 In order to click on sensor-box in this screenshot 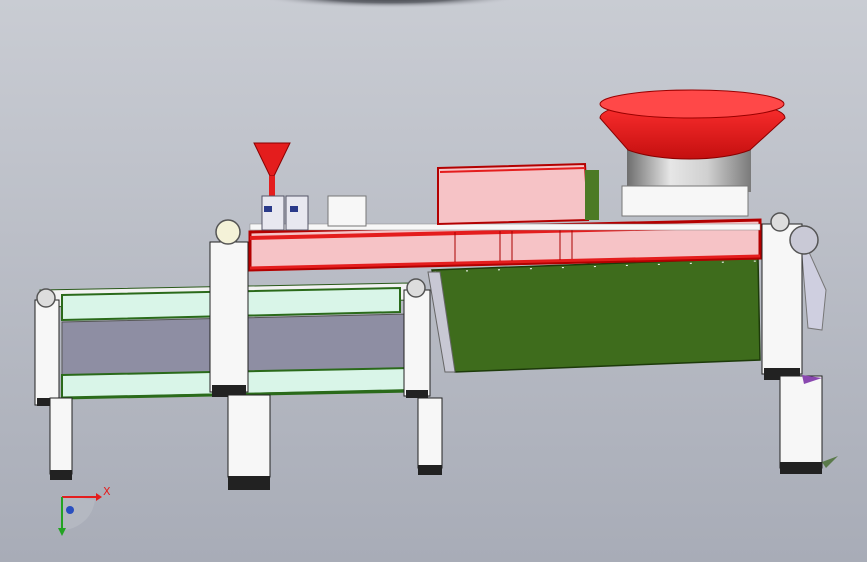, I will do `click(347, 211)`.